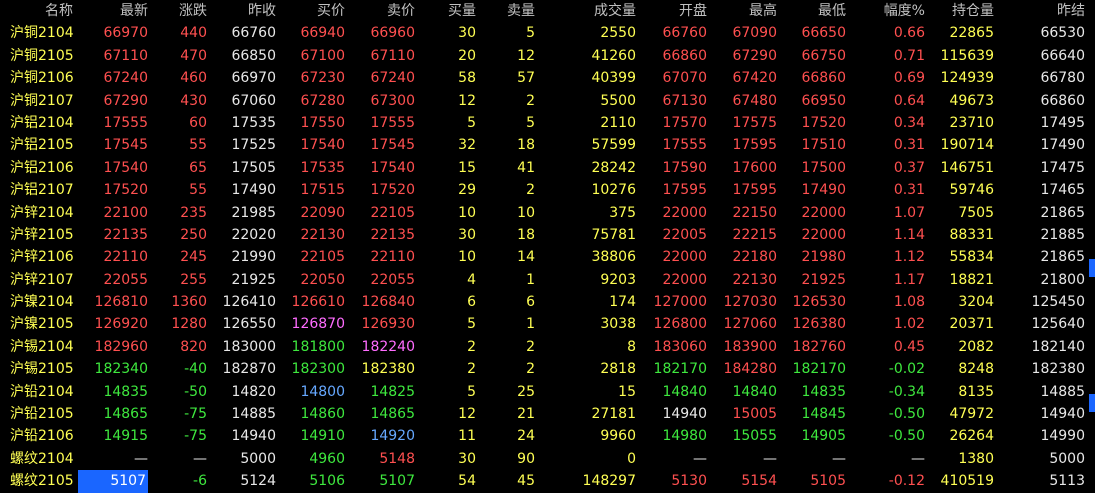 The width and height of the screenshot is (1095, 493). What do you see at coordinates (253, 436) in the screenshot?
I see `cell-prev-close: 14940` at bounding box center [253, 436].